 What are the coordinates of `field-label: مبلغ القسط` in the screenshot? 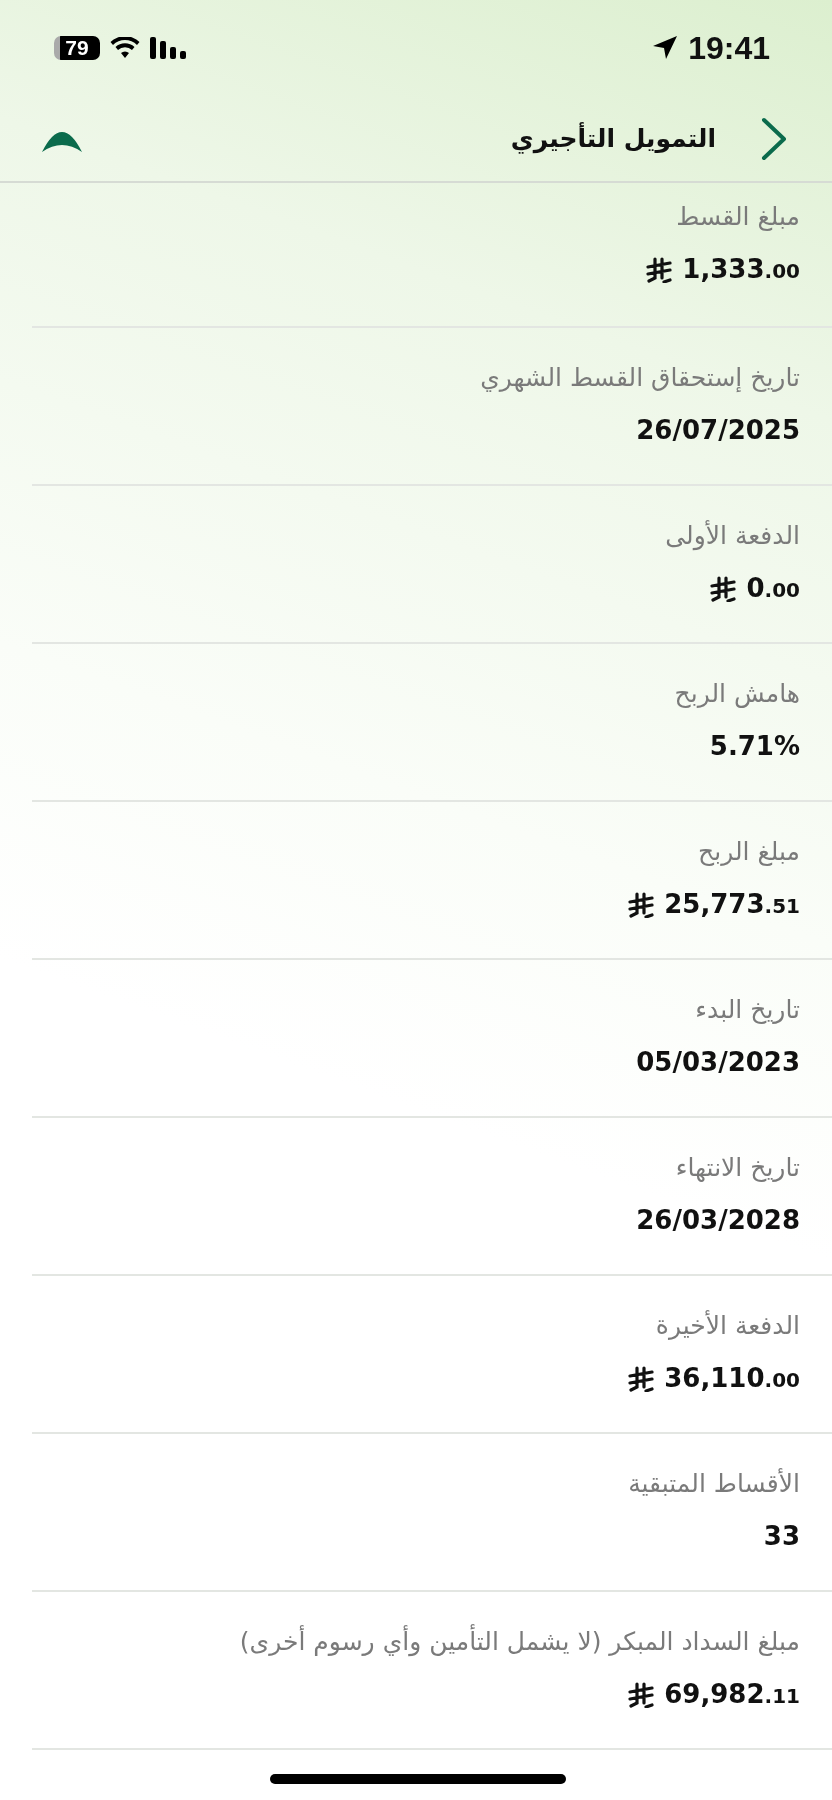 It's located at (737, 217).